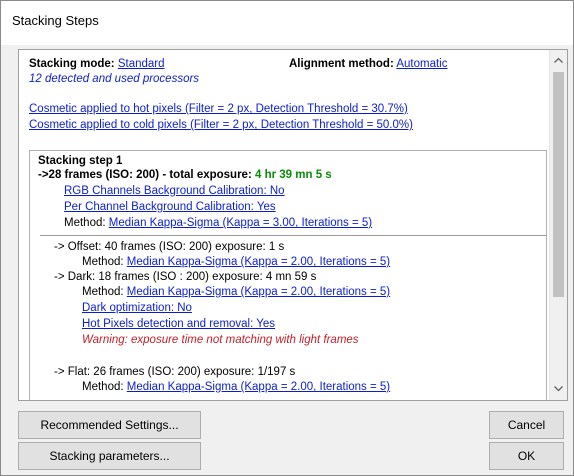  Describe the element at coordinates (178, 324) in the screenshot. I see `hot-pixels-link: Hot Pixels detection and removal: Yes` at that location.